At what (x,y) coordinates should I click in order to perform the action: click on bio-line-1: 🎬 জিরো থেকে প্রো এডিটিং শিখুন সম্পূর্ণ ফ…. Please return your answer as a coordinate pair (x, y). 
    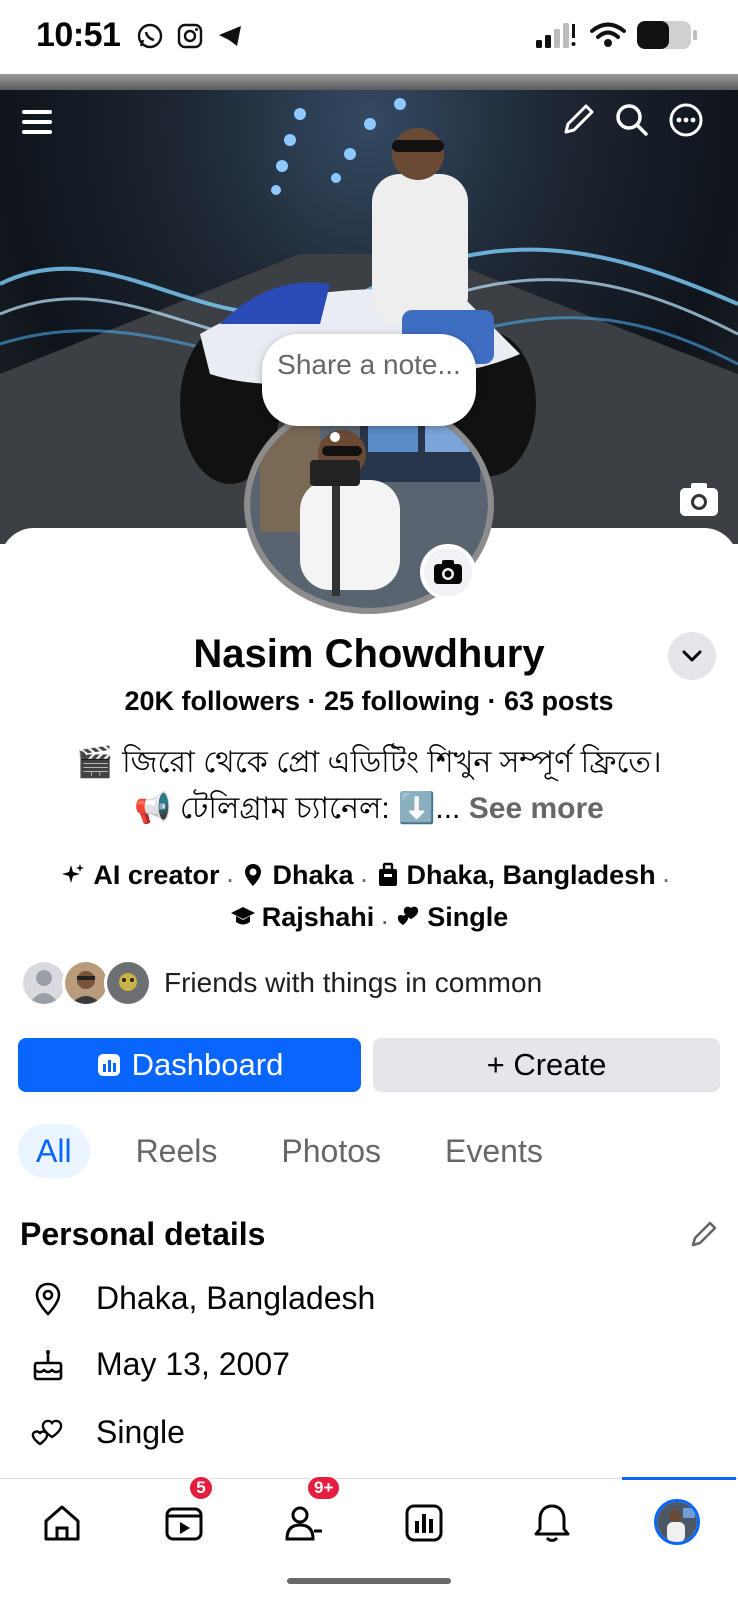
    Looking at the image, I should click on (369, 762).